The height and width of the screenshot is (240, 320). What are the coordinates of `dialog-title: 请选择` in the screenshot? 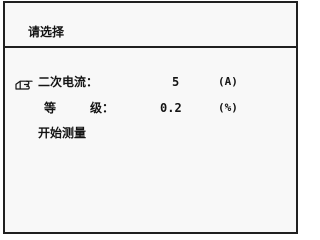 It's located at (46, 32).